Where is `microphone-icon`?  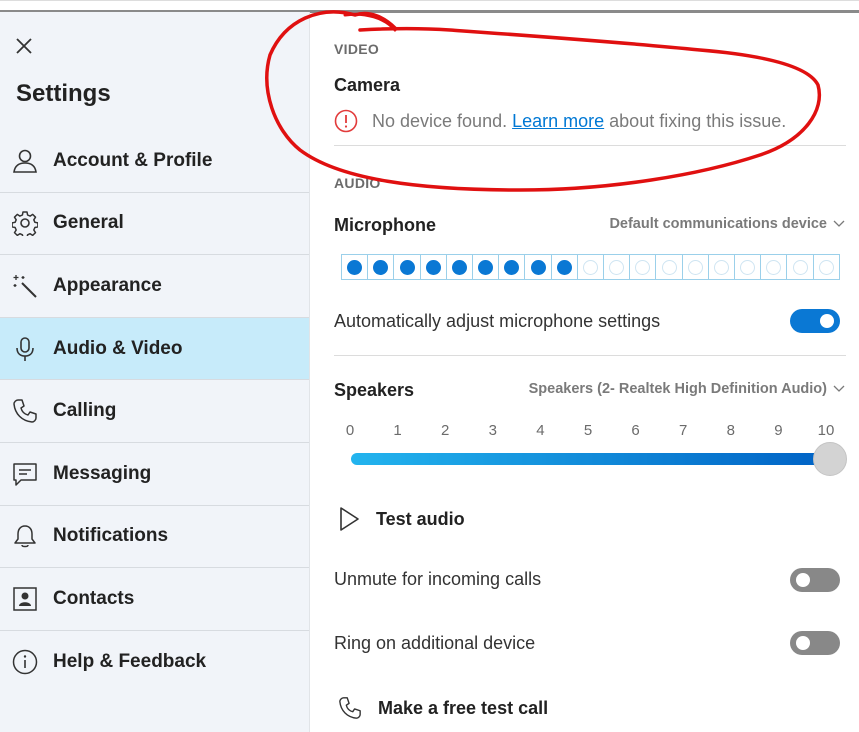
microphone-icon is located at coordinates (25, 349).